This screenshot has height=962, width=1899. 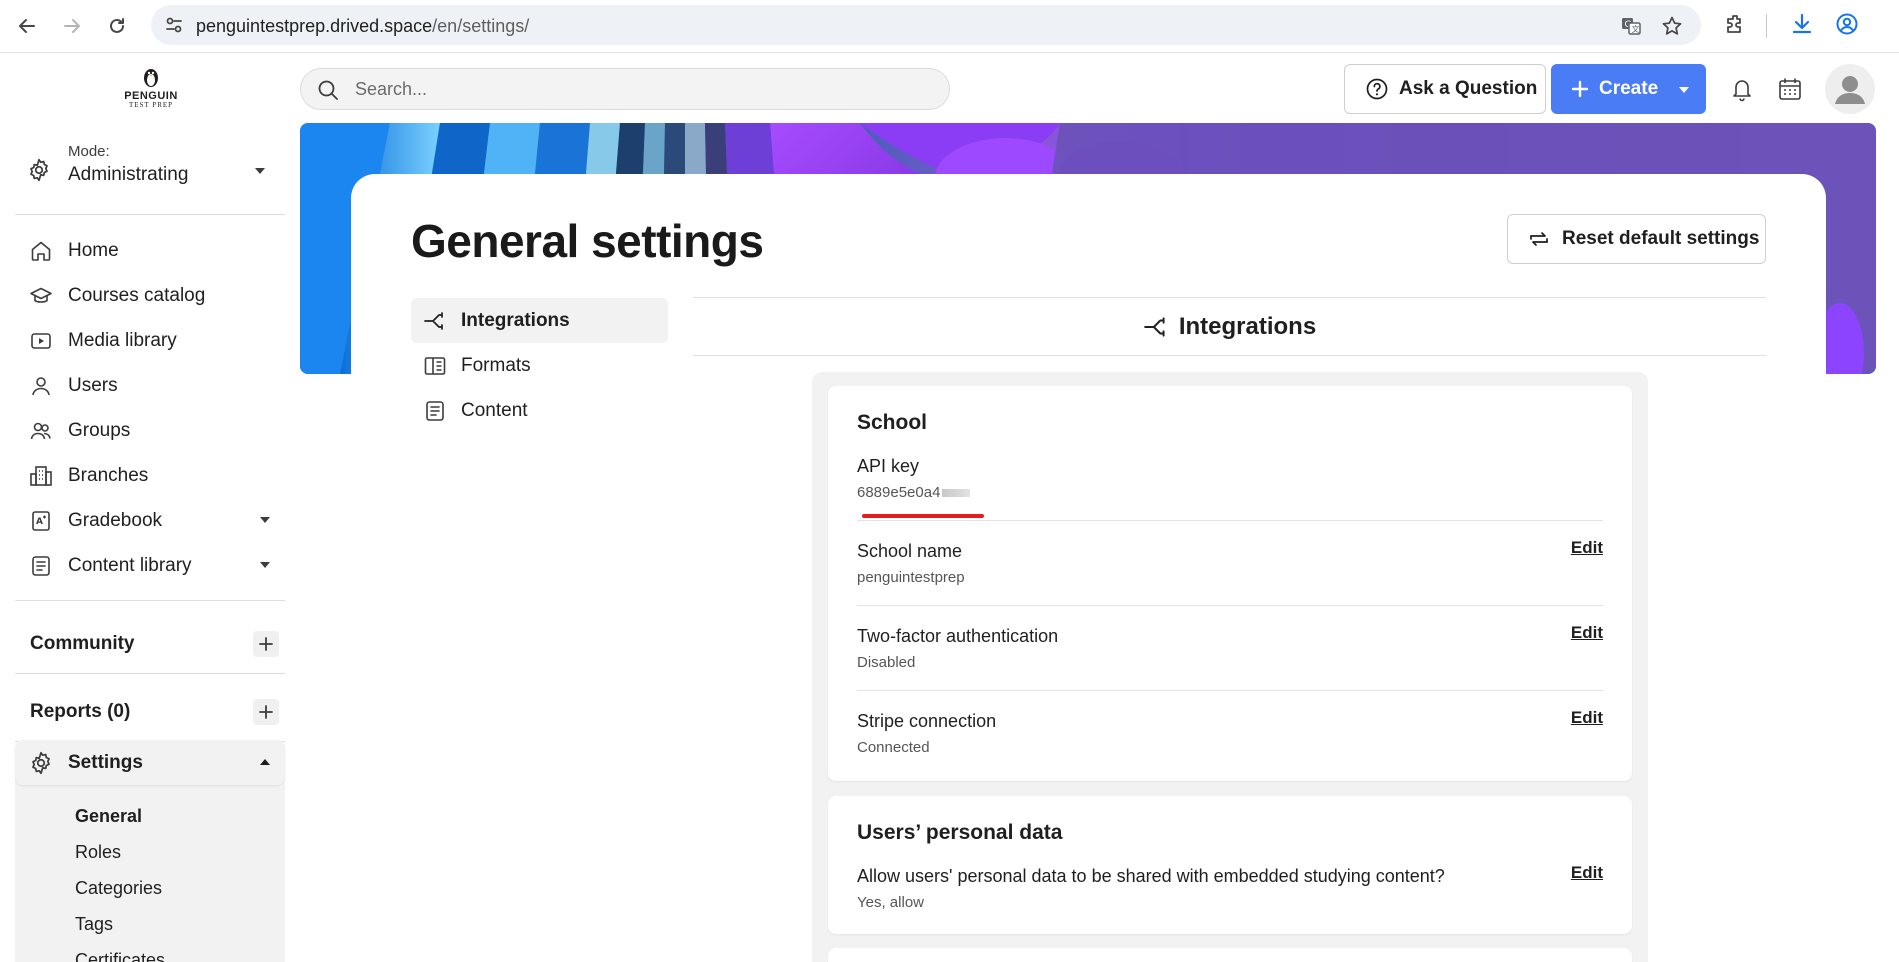 I want to click on section-label: Reports (0), so click(x=80, y=711).